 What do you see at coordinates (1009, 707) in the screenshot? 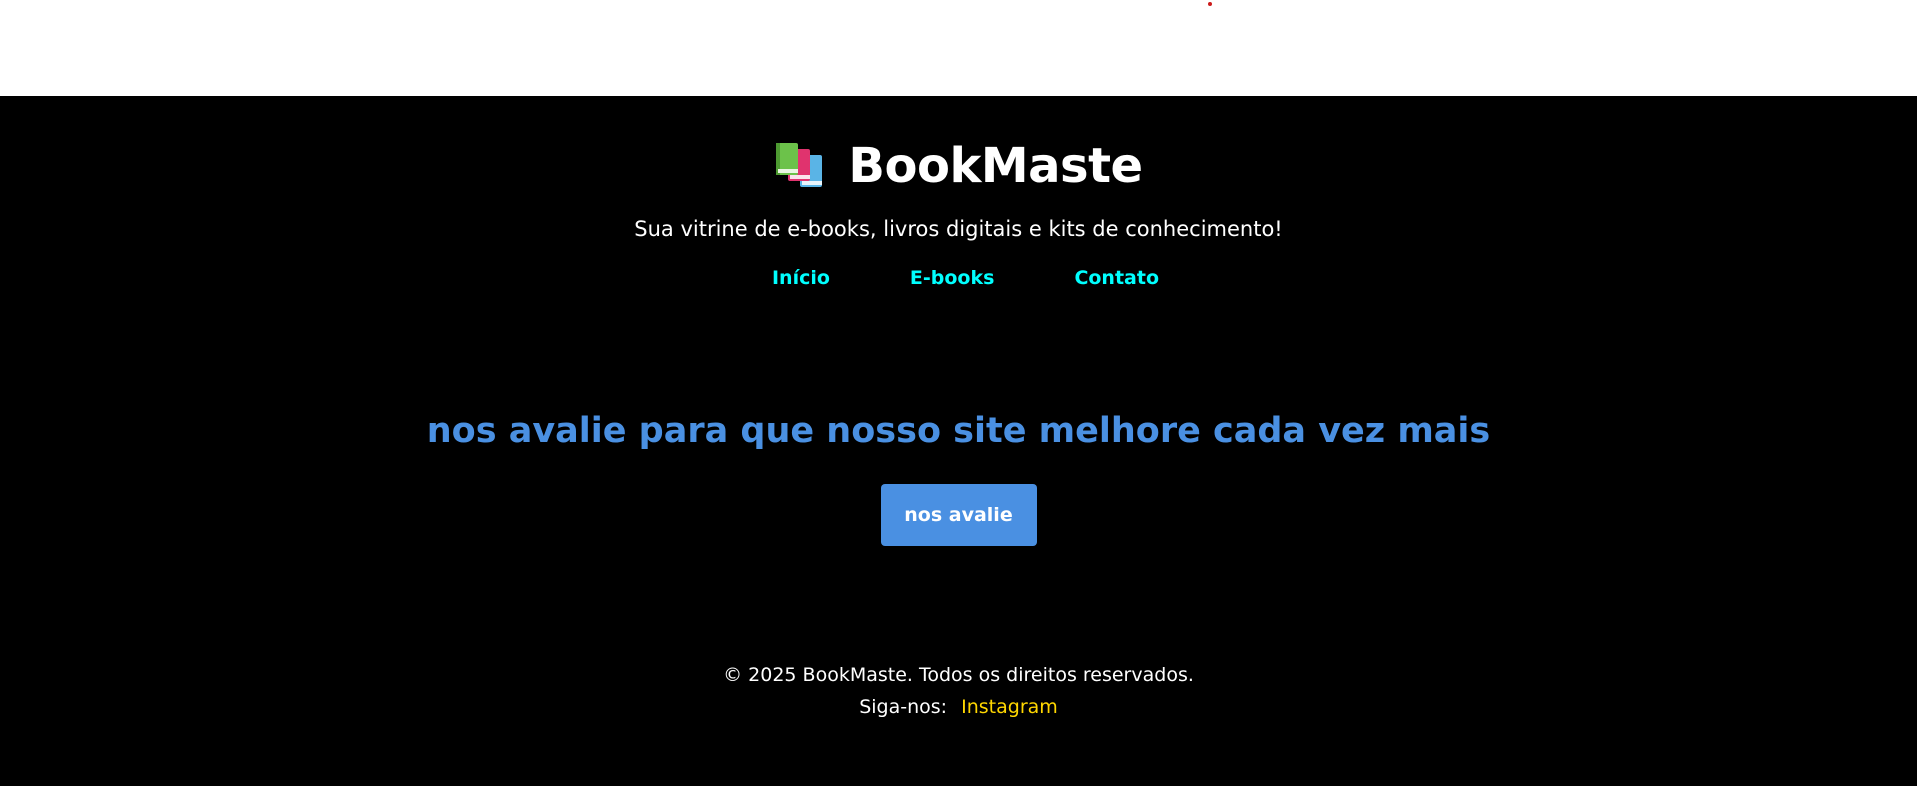
I see `instagram-link: Instagram` at bounding box center [1009, 707].